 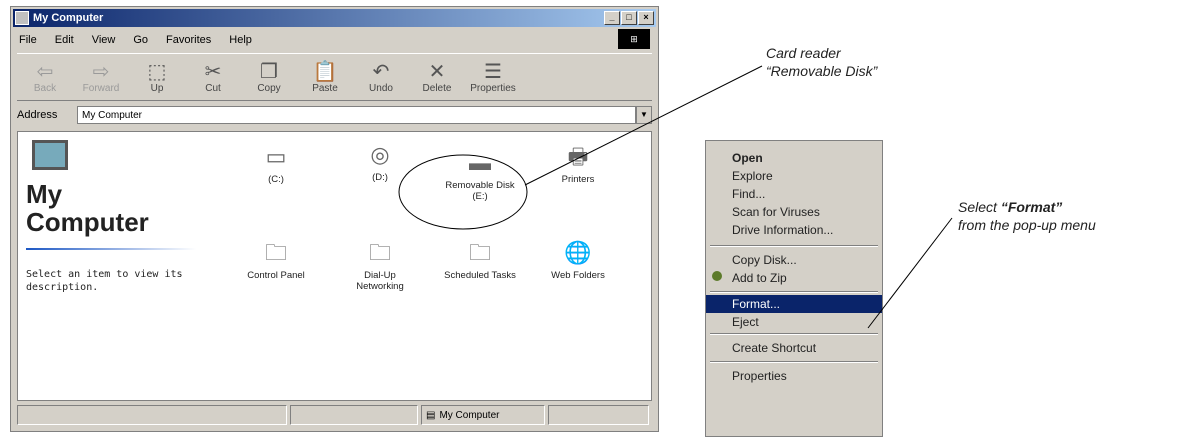 What do you see at coordinates (643, 125) in the screenshot?
I see `card-reader-pointer-line` at bounding box center [643, 125].